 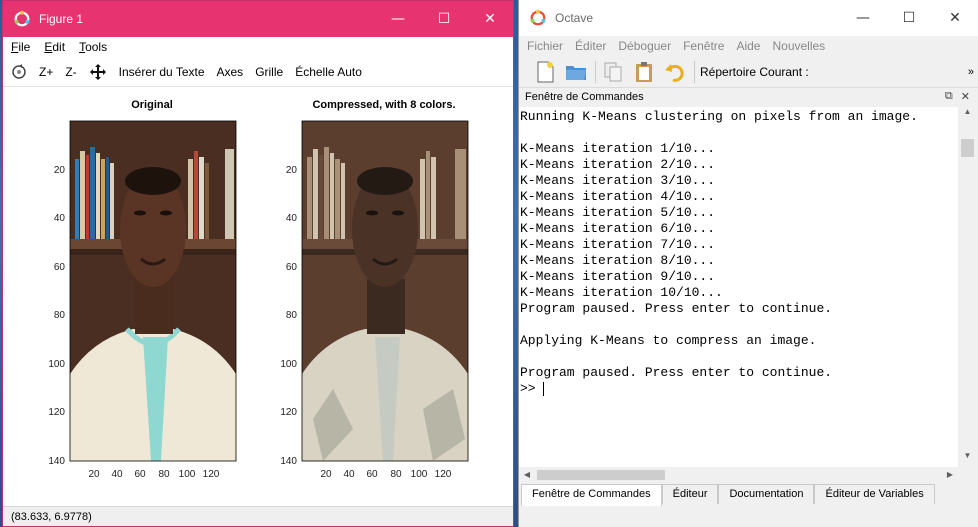 I want to click on y-tick-label: 140, so click(x=56, y=461).